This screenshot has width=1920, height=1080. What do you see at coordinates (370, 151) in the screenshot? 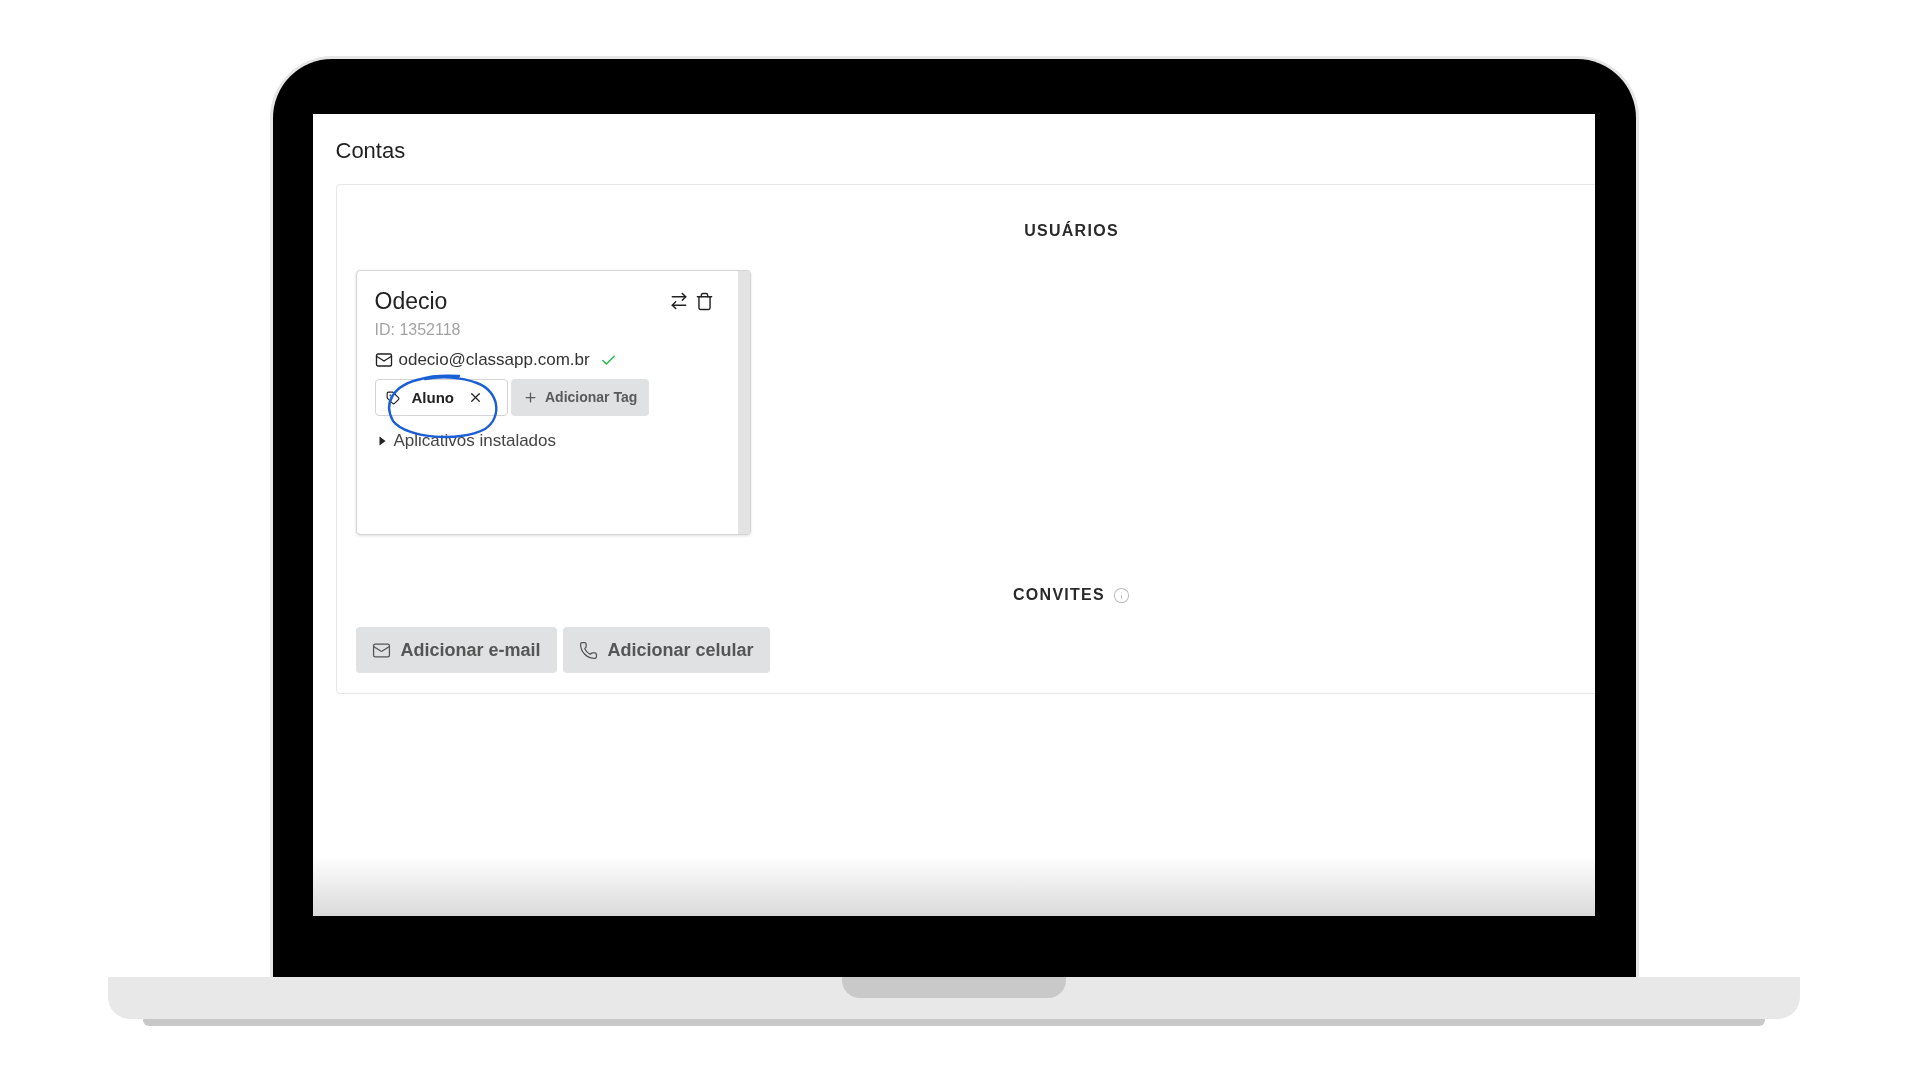
I see `page-title: Contas` at bounding box center [370, 151].